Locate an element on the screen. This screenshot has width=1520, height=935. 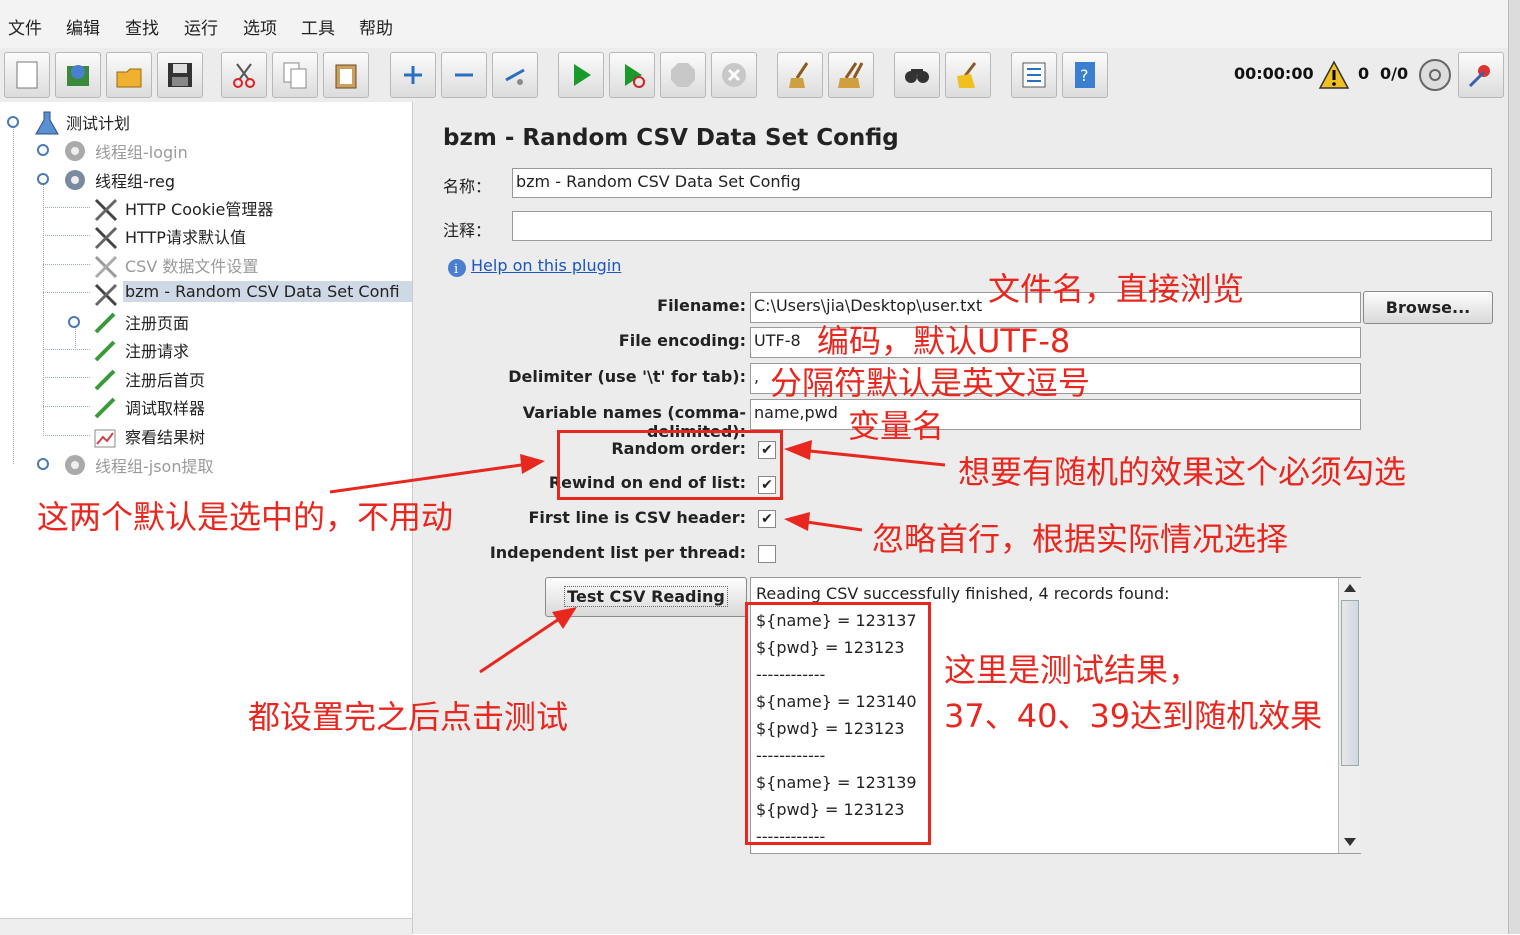
warning-count: 0 is located at coordinates (1364, 73).